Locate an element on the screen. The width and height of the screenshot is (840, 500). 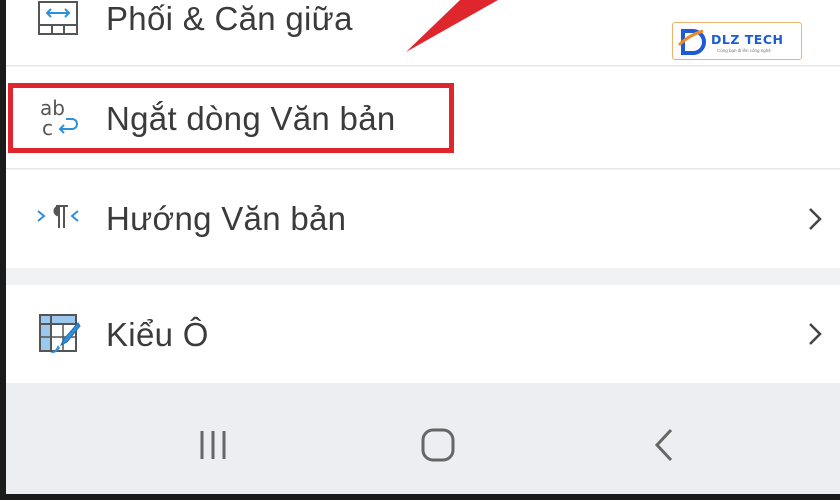
dlz-logo-icon is located at coordinates (691, 42).